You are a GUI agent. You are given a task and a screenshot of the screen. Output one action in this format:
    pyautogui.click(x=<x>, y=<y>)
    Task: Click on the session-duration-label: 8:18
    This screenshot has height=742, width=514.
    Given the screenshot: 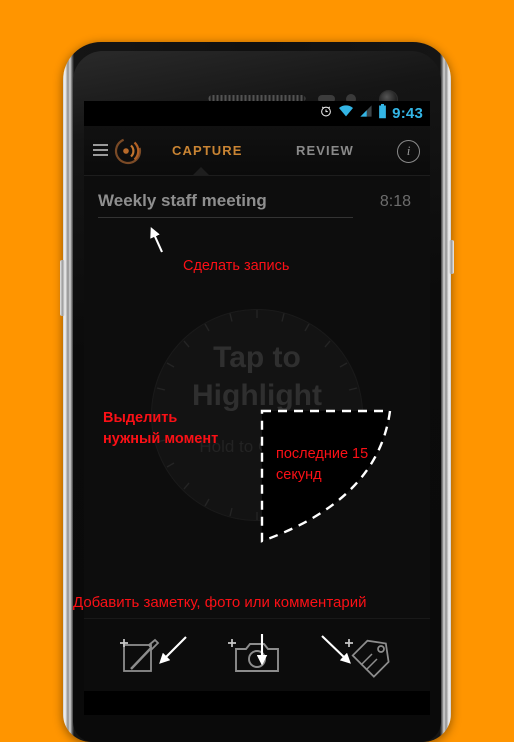 What is the action you would take?
    pyautogui.click(x=395, y=201)
    